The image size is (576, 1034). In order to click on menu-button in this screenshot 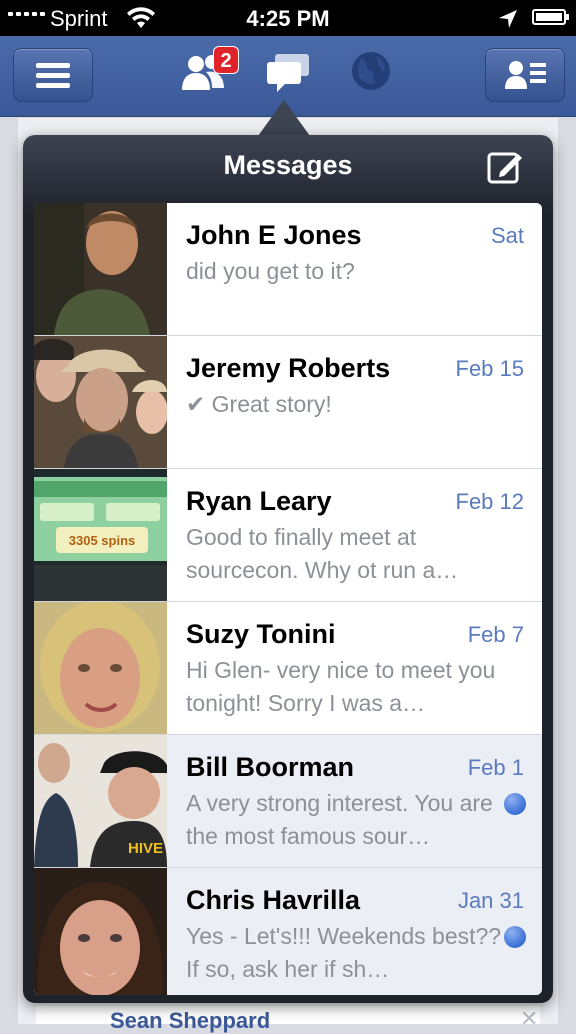, I will do `click(53, 75)`.